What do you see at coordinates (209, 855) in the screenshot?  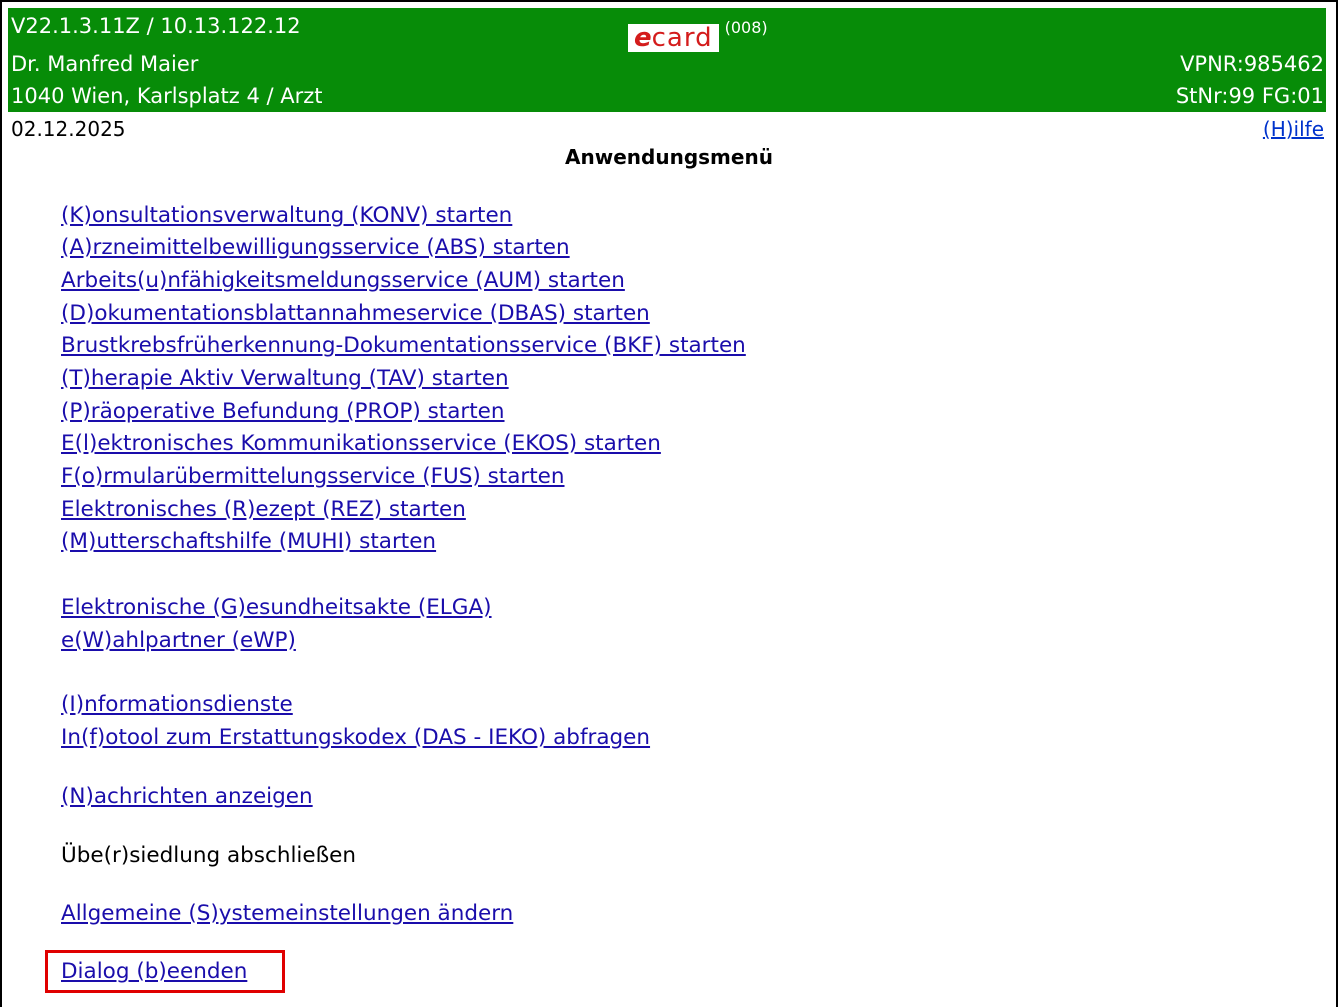 I see `menu-relocate-disabled: Übe(r)siedlung abschließen` at bounding box center [209, 855].